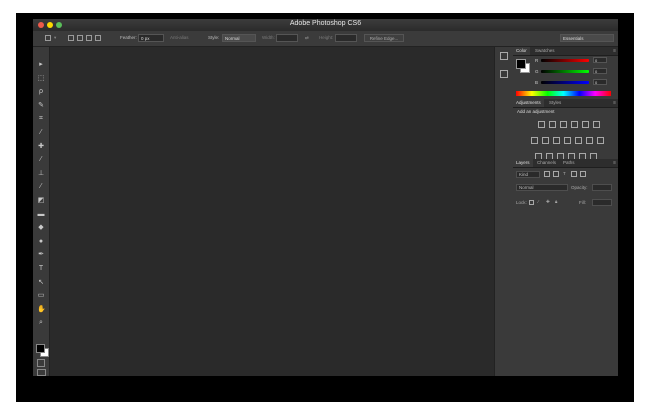  Describe the element at coordinates (555, 103) in the screenshot. I see `tab-styles: Styles` at that location.